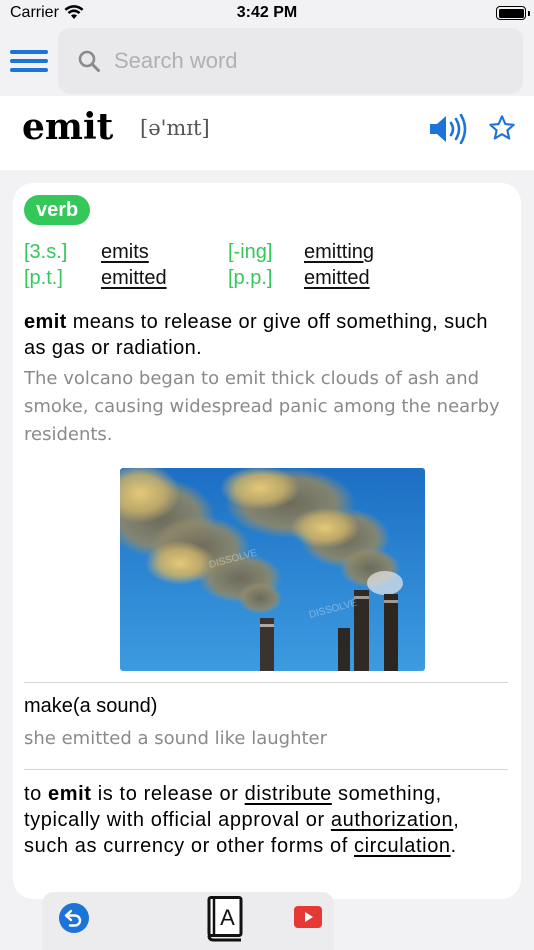  What do you see at coordinates (176, 738) in the screenshot?
I see `example-2: she emitted a sound like laughter` at bounding box center [176, 738].